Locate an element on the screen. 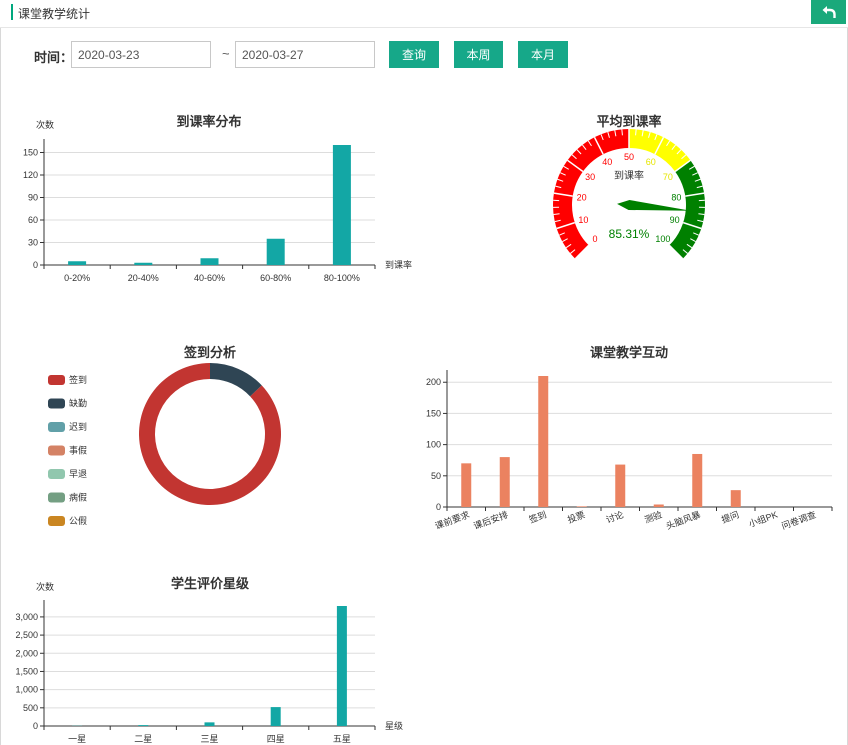 This screenshot has width=848, height=745. gauge-tick-label: 10 is located at coordinates (583, 220).